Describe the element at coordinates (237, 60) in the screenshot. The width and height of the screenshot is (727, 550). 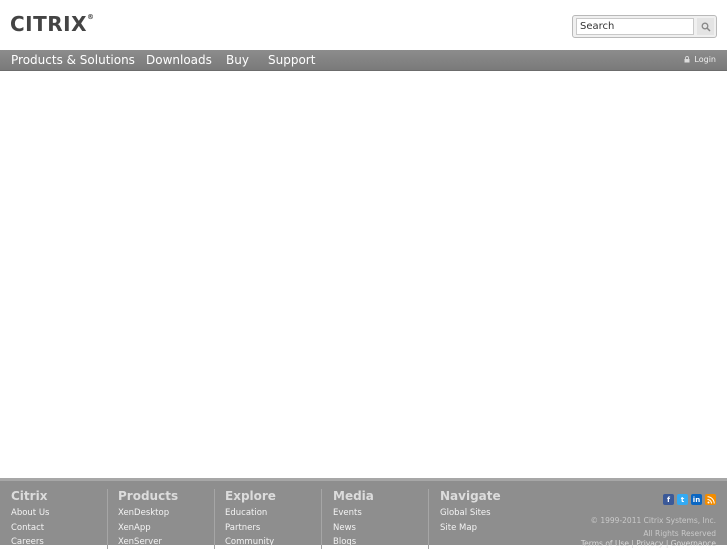
I see `nav-item-buy: Buy` at that location.